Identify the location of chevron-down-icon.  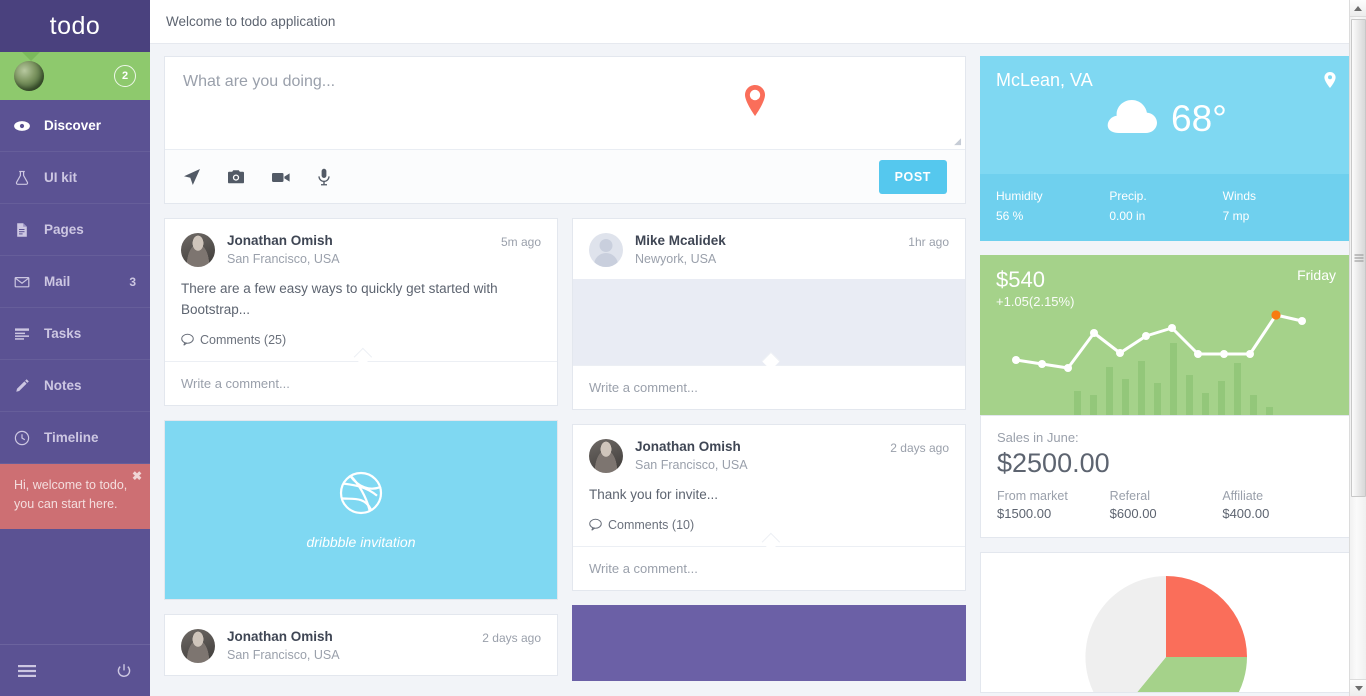
(1358, 688).